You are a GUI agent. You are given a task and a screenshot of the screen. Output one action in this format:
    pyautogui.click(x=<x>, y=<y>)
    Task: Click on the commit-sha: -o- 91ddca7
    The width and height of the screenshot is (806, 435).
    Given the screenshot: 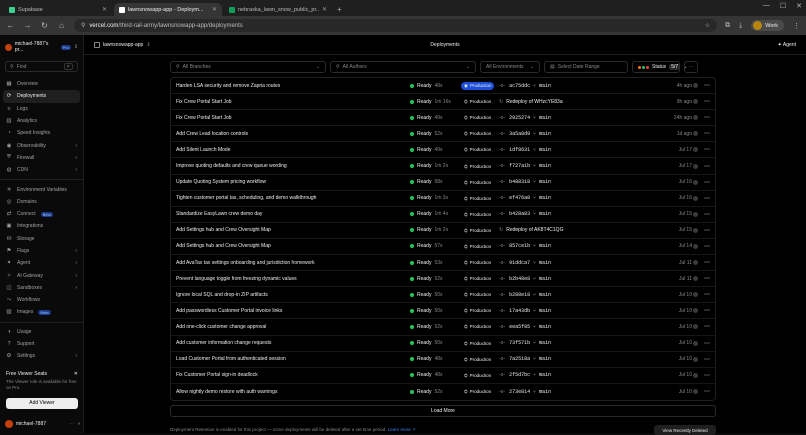 What is the action you would take?
    pyautogui.click(x=514, y=263)
    